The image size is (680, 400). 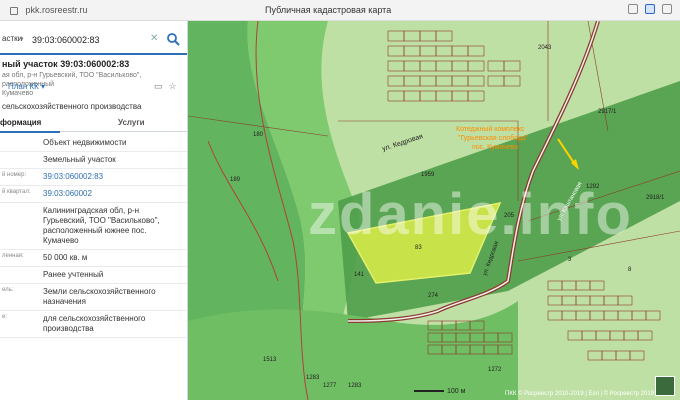 What do you see at coordinates (495, 370) in the screenshot?
I see `parcel-number: 1272` at bounding box center [495, 370].